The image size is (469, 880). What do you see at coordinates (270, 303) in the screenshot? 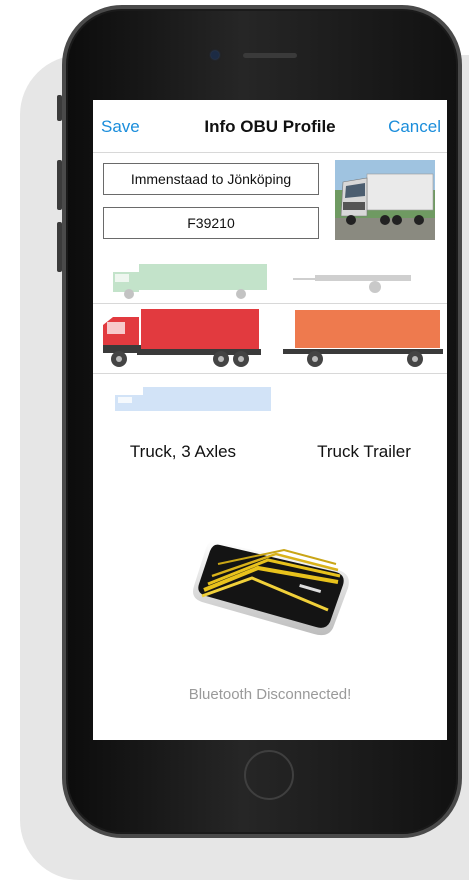
I see `selection-top-divider` at bounding box center [270, 303].